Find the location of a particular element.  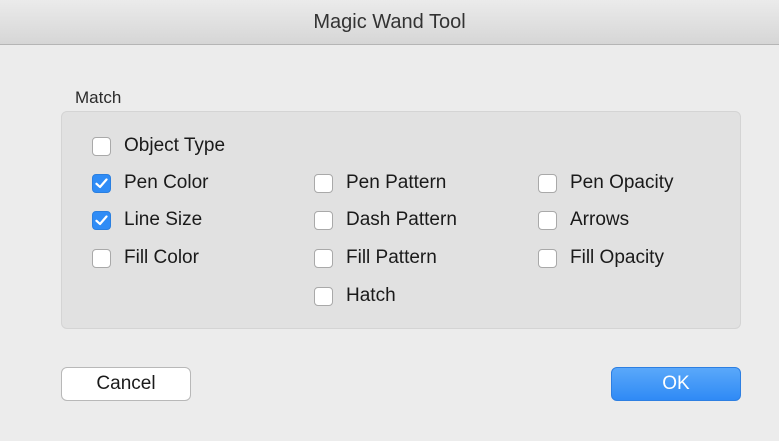

title-bar: Magic Wand Tool is located at coordinates (389, 22).